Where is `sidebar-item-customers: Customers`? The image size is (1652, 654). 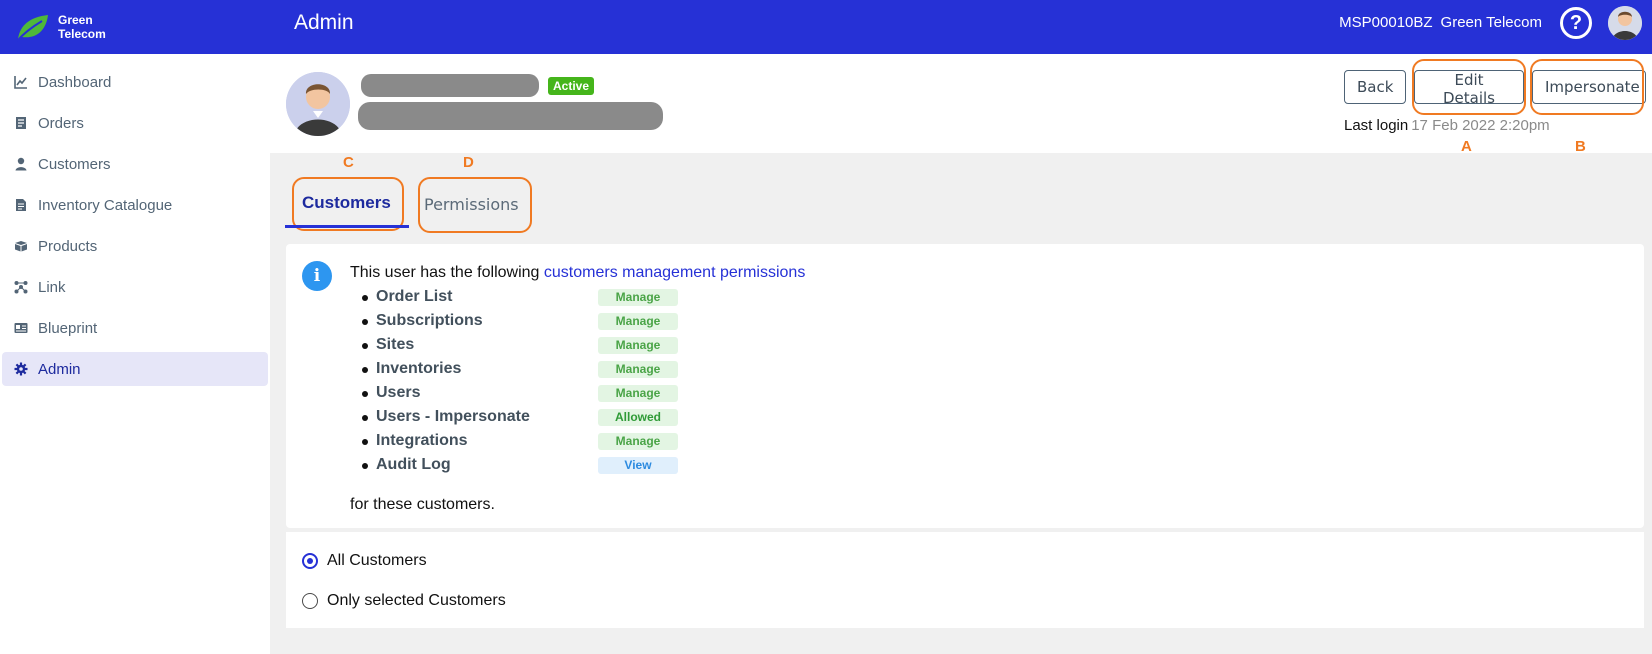 sidebar-item-customers: Customers is located at coordinates (135, 164).